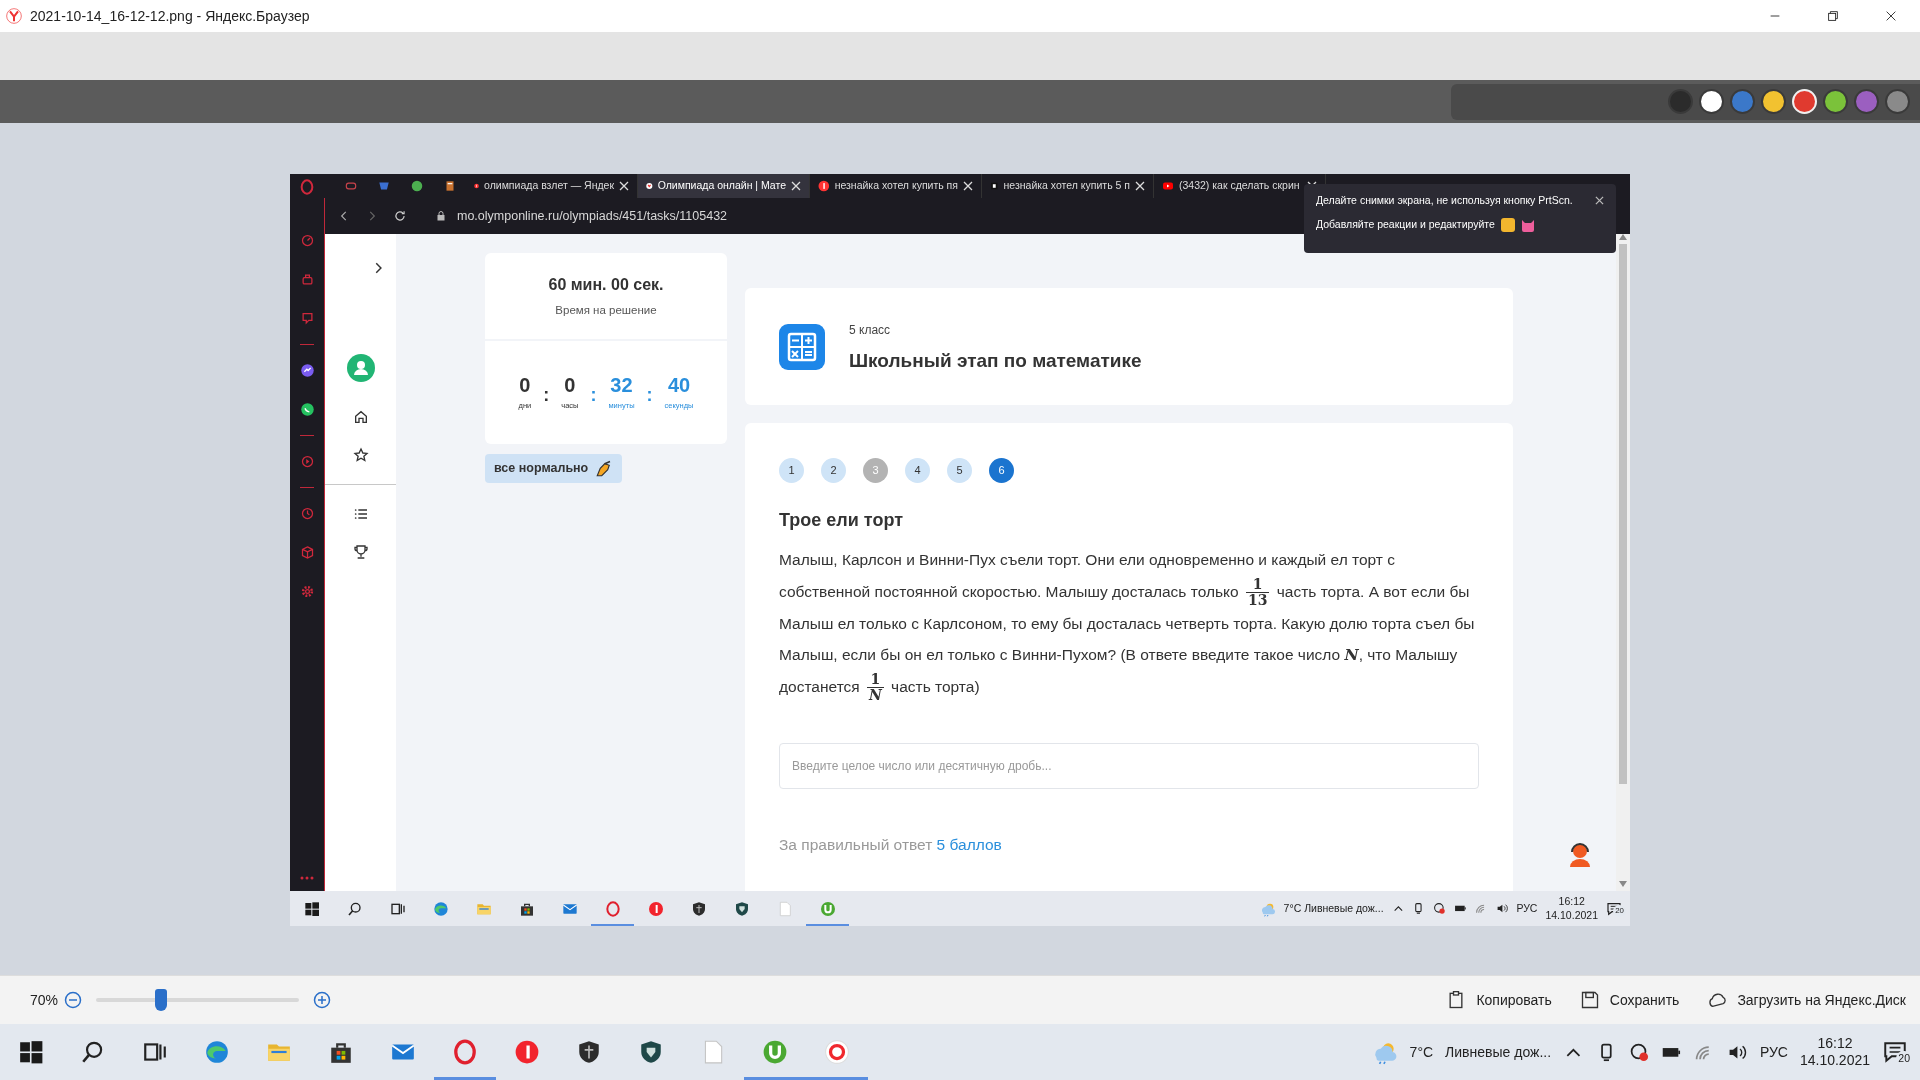 Image resolution: width=1920 pixels, height=1080 pixels. Describe the element at coordinates (1833, 16) in the screenshot. I see `restore-icon` at that location.